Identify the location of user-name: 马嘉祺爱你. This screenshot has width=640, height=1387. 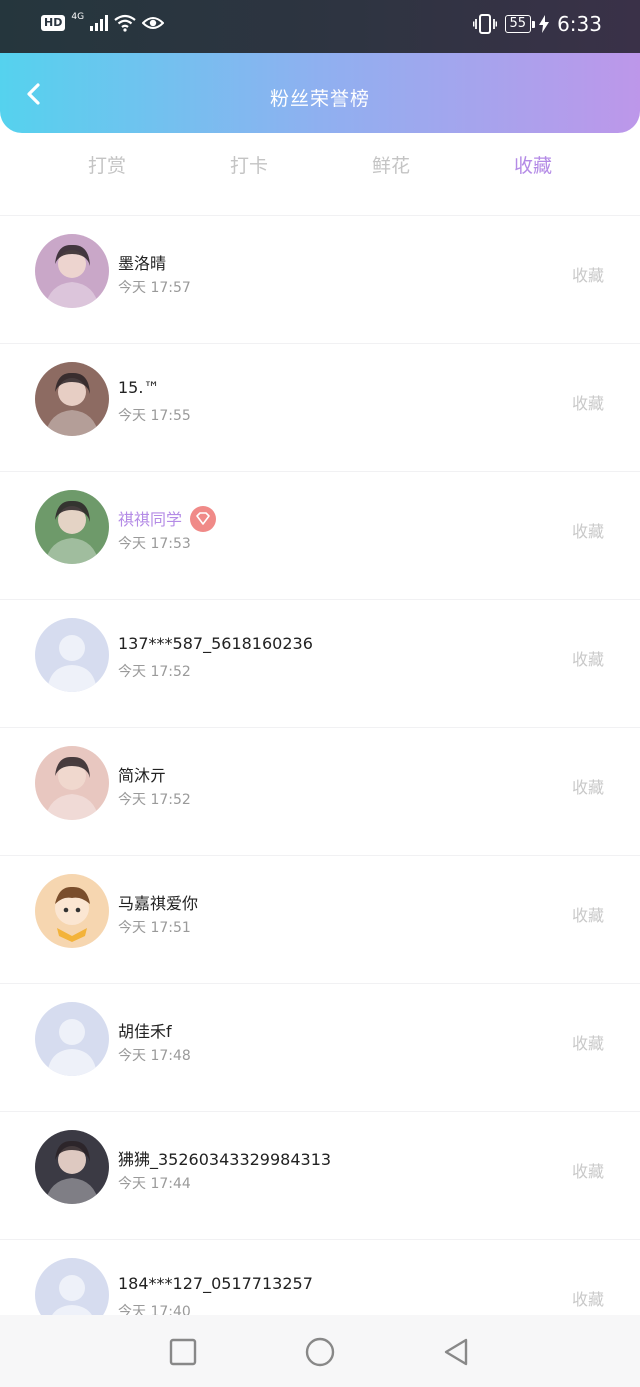
(158, 902).